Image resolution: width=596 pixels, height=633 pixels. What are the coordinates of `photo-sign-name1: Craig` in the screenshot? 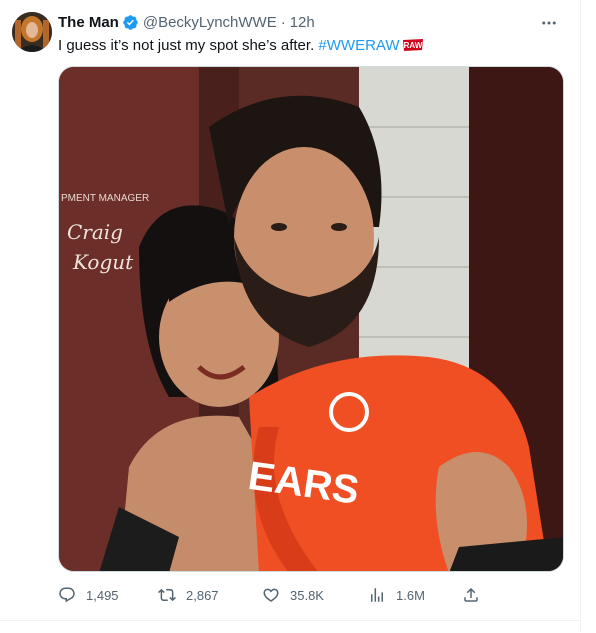 It's located at (95, 232).